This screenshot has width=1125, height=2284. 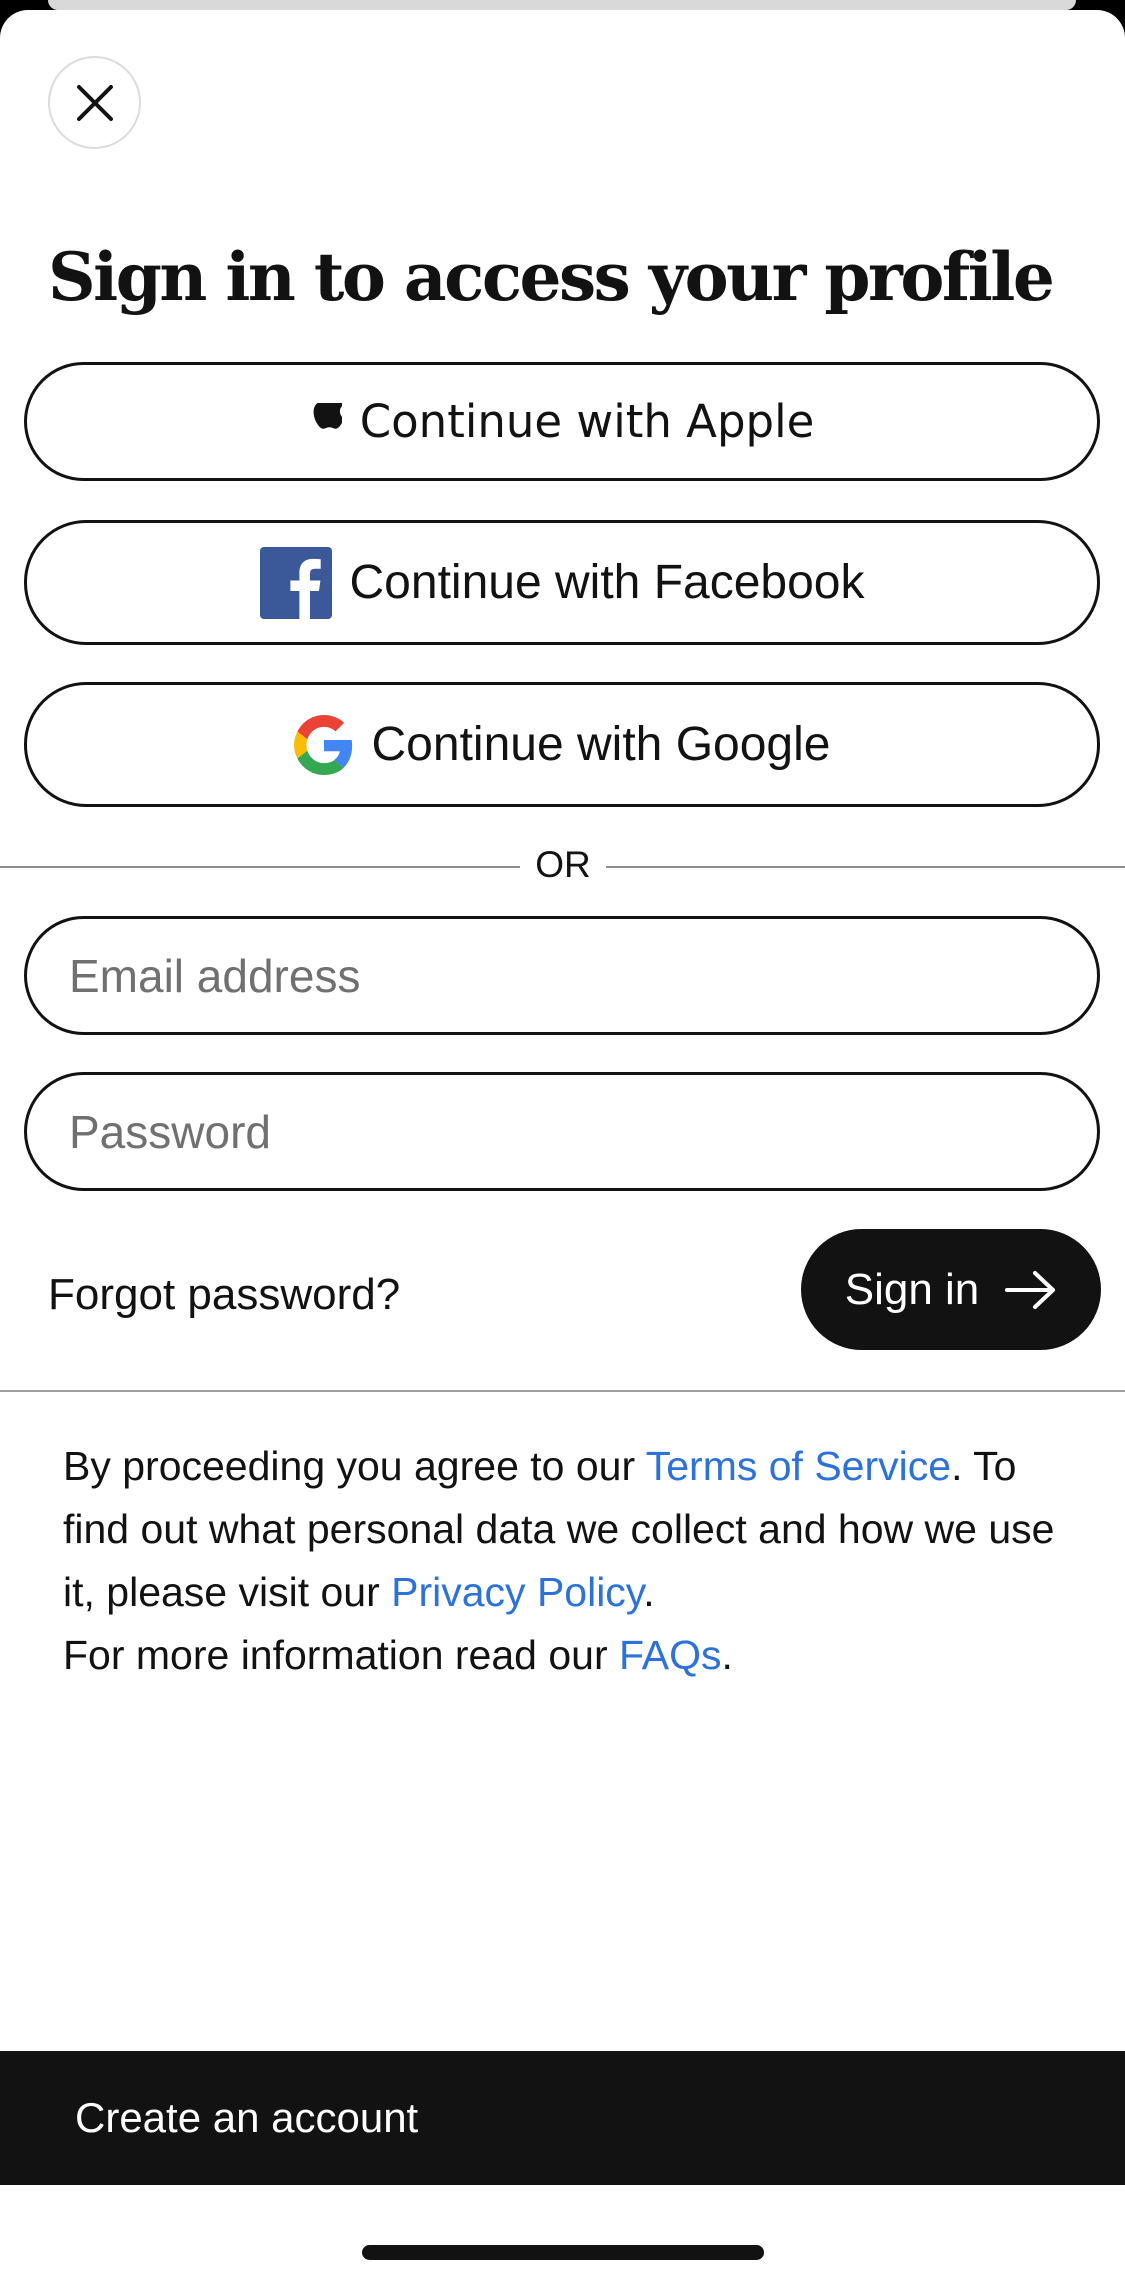 What do you see at coordinates (563, 2252) in the screenshot?
I see `home-indicator` at bounding box center [563, 2252].